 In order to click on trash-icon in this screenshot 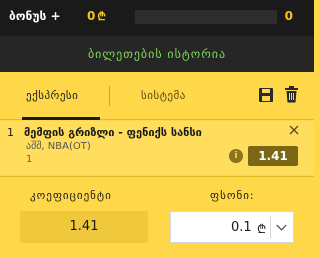, I will do `click(291, 94)`.